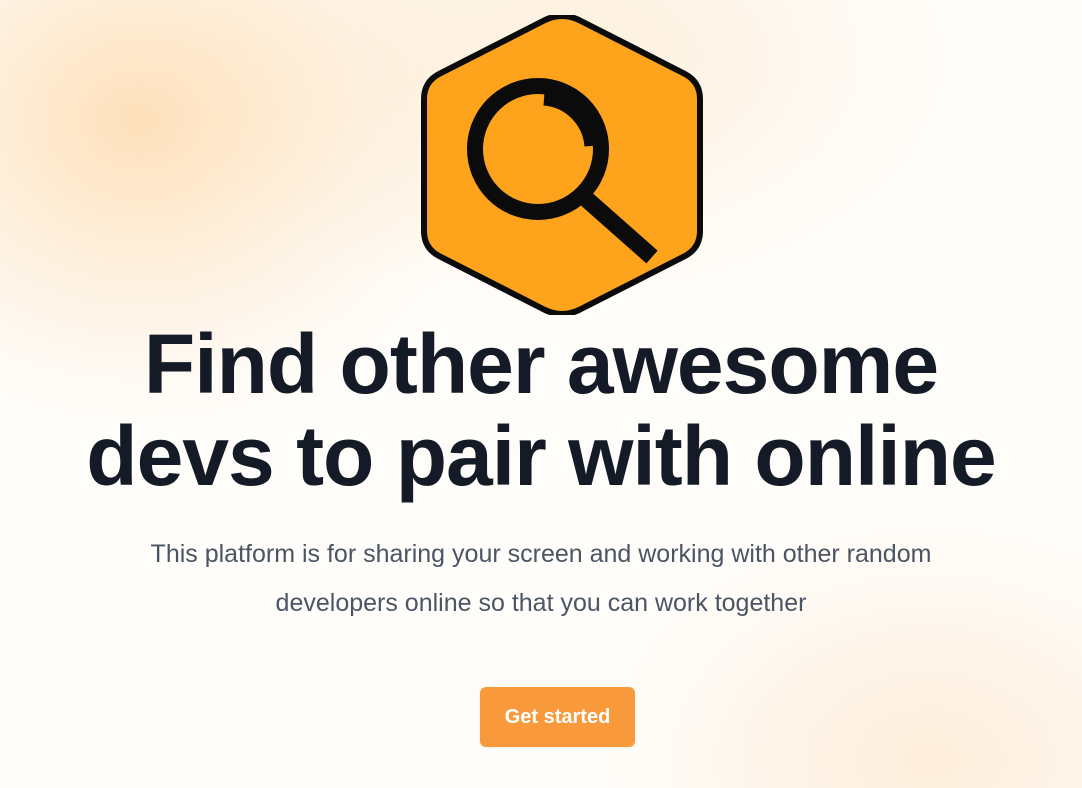 This screenshot has height=788, width=1082. What do you see at coordinates (557, 717) in the screenshot?
I see `get-started-button: Get started` at bounding box center [557, 717].